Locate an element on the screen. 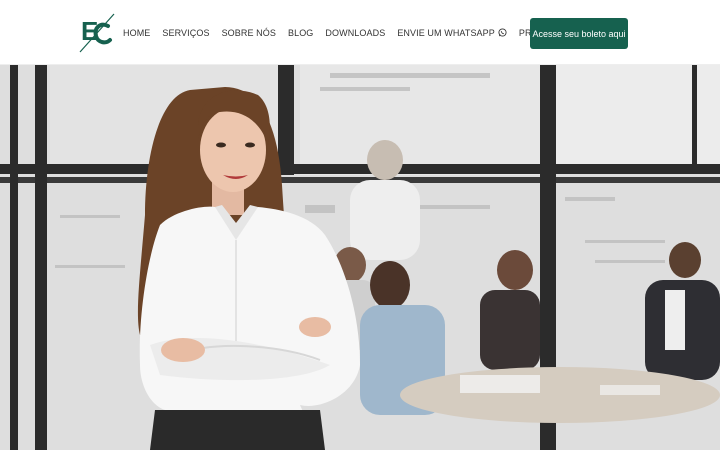 This screenshot has height=450, width=720. nav-servicos: SERVIÇOS is located at coordinates (185, 33).